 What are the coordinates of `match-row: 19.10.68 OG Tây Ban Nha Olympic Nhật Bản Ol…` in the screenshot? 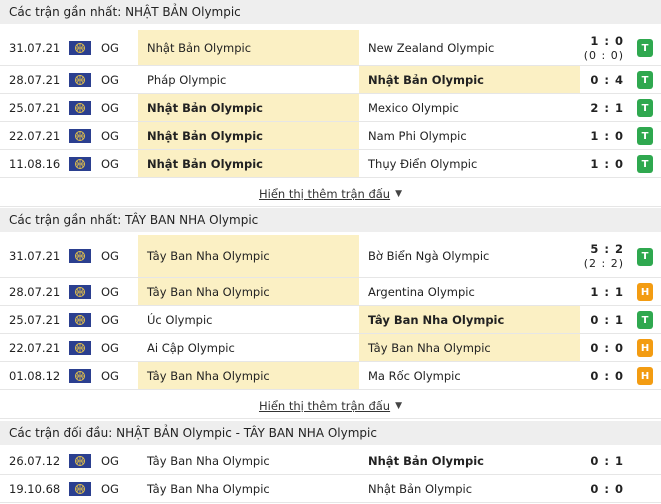 It's located at (330, 489).